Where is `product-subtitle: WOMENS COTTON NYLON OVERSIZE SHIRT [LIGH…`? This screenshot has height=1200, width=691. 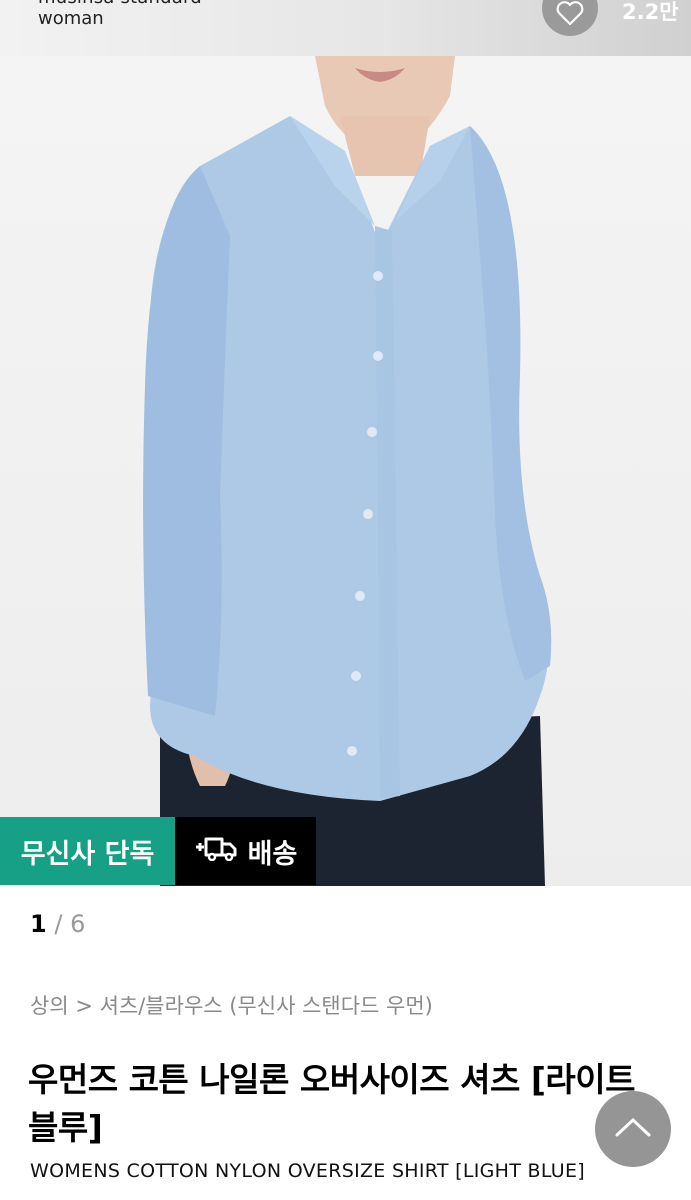
product-subtitle: WOMENS COTTON NYLON OVERSIZE SHIRT [LIGH… is located at coordinates (308, 1171).